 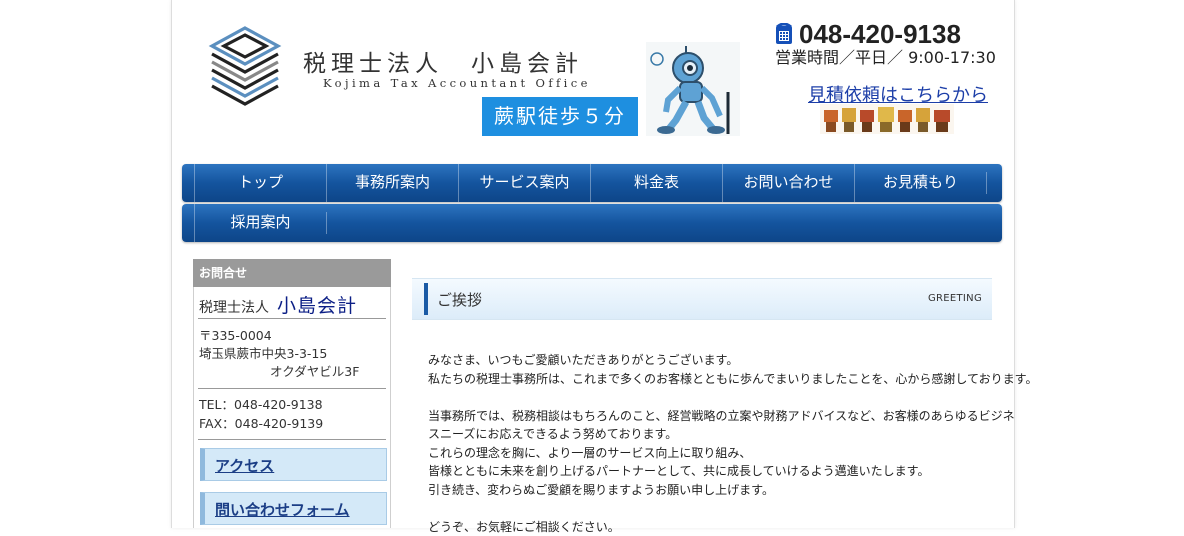 What do you see at coordinates (708, 490) in the screenshot?
I see `greeting-line: 引き続き、変わらぬご愛顧を賜りますようお願い申し上げます。` at bounding box center [708, 490].